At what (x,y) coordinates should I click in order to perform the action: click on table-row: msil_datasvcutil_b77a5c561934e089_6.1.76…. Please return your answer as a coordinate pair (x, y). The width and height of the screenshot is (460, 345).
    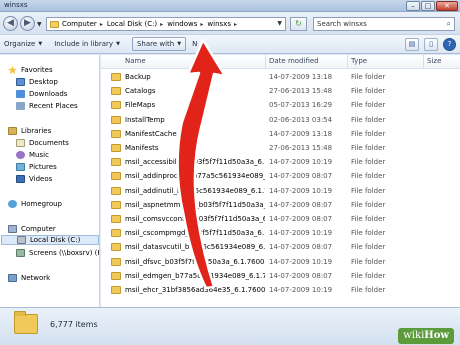
    Looking at the image, I should click on (280, 247).